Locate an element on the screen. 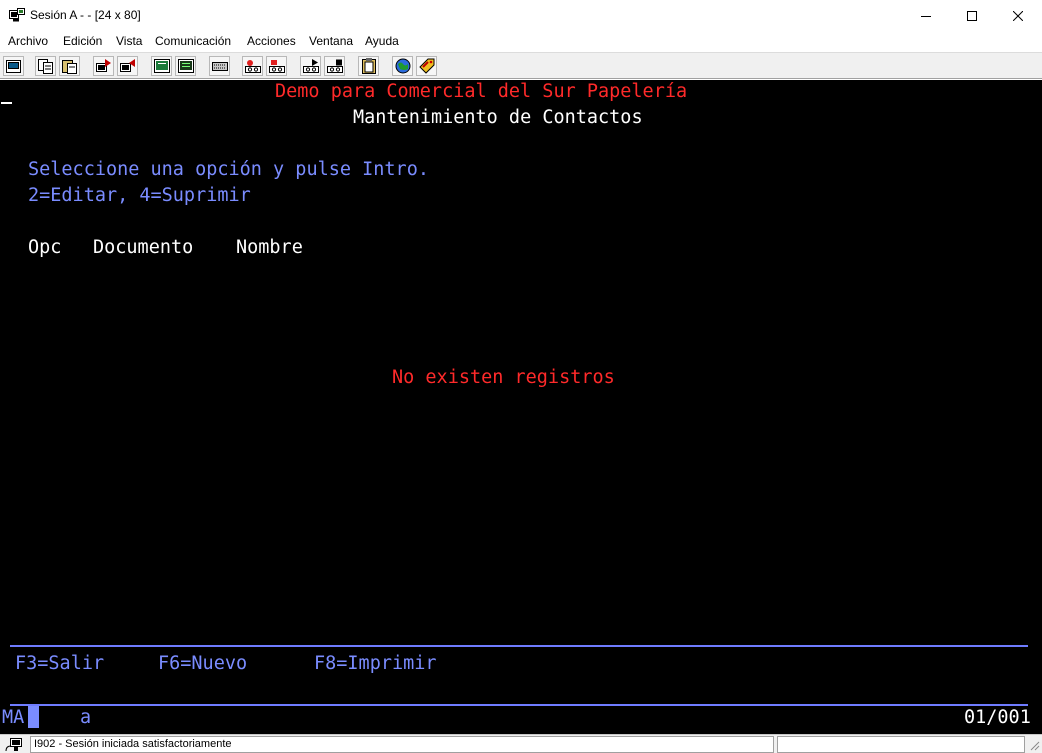  maximize-button is located at coordinates (972, 15).